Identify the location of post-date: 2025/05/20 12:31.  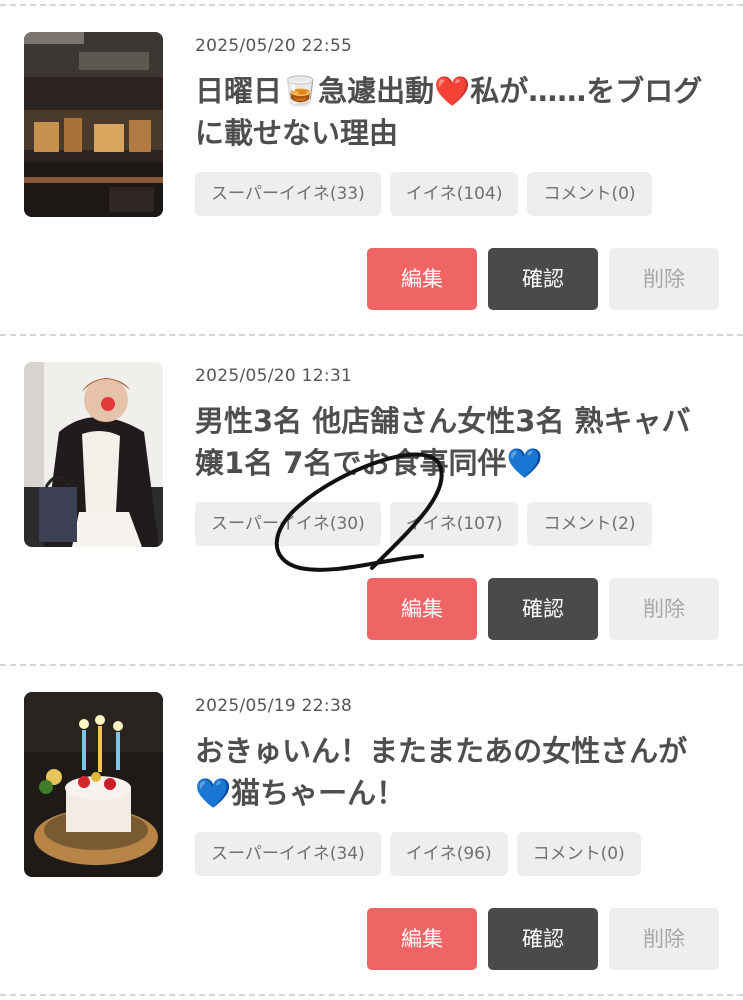
(274, 376).